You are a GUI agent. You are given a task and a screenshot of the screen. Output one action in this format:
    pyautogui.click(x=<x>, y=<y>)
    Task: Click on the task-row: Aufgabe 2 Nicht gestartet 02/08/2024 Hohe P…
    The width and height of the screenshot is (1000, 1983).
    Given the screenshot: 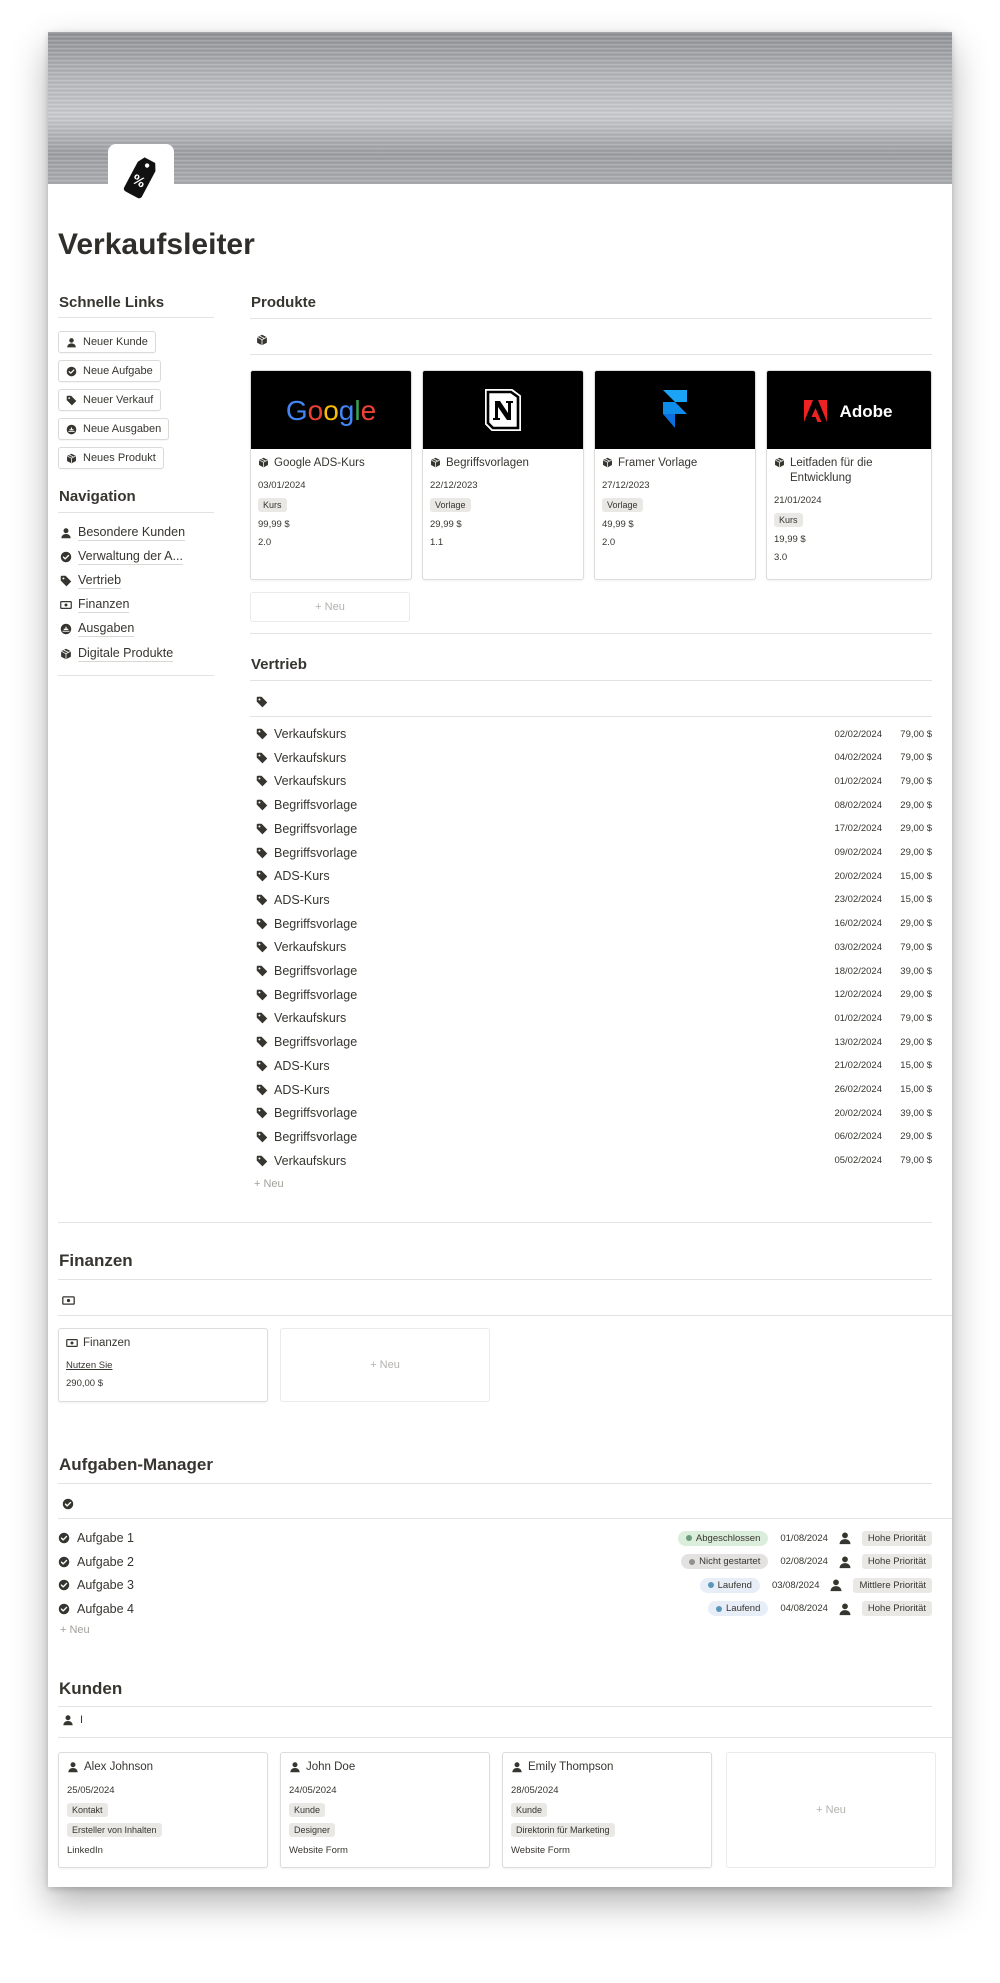 What is the action you would take?
    pyautogui.click(x=495, y=1562)
    